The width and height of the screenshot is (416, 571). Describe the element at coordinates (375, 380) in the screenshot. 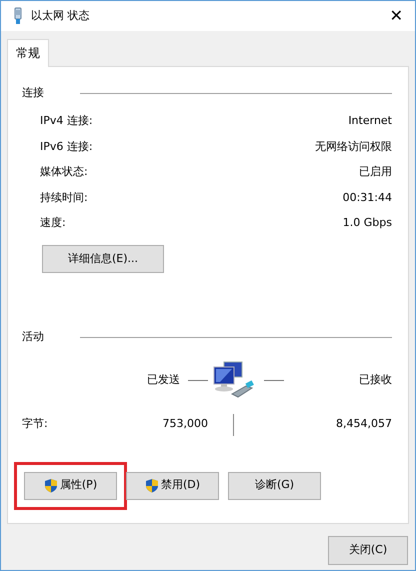

I see `received-label: 已接收` at that location.